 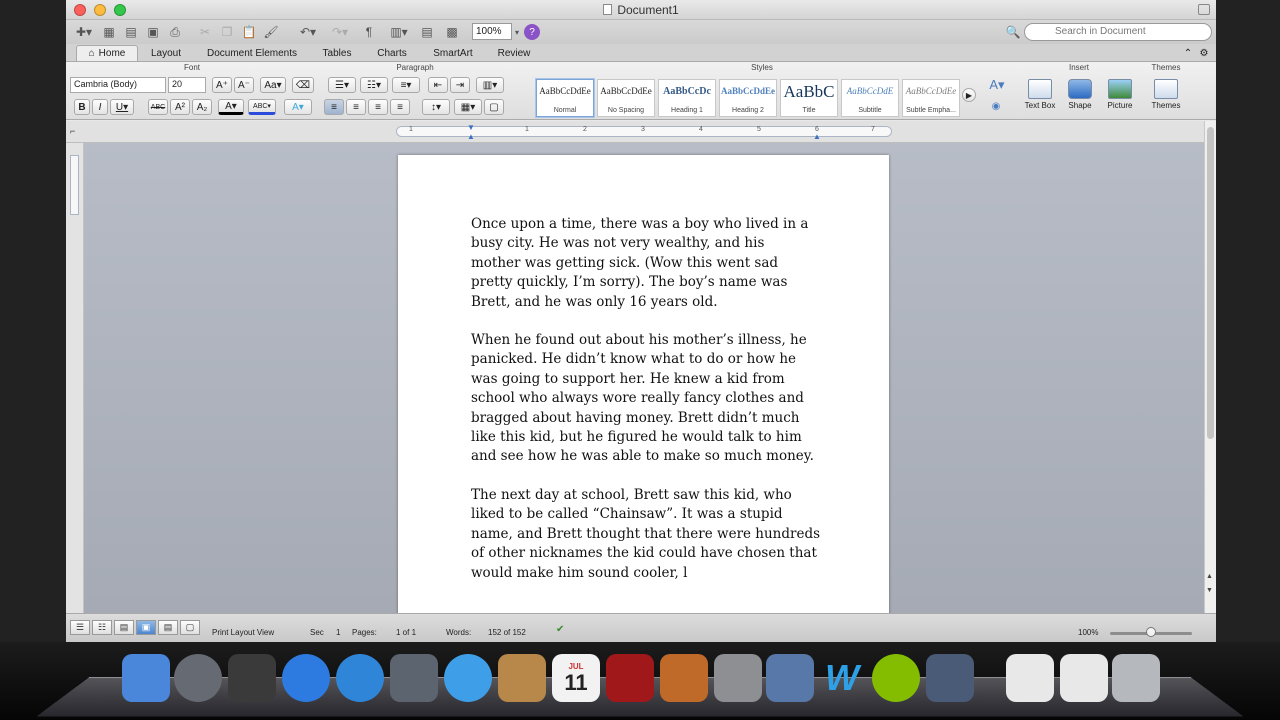 I want to click on text-effects-button: A▾, so click(x=298, y=107).